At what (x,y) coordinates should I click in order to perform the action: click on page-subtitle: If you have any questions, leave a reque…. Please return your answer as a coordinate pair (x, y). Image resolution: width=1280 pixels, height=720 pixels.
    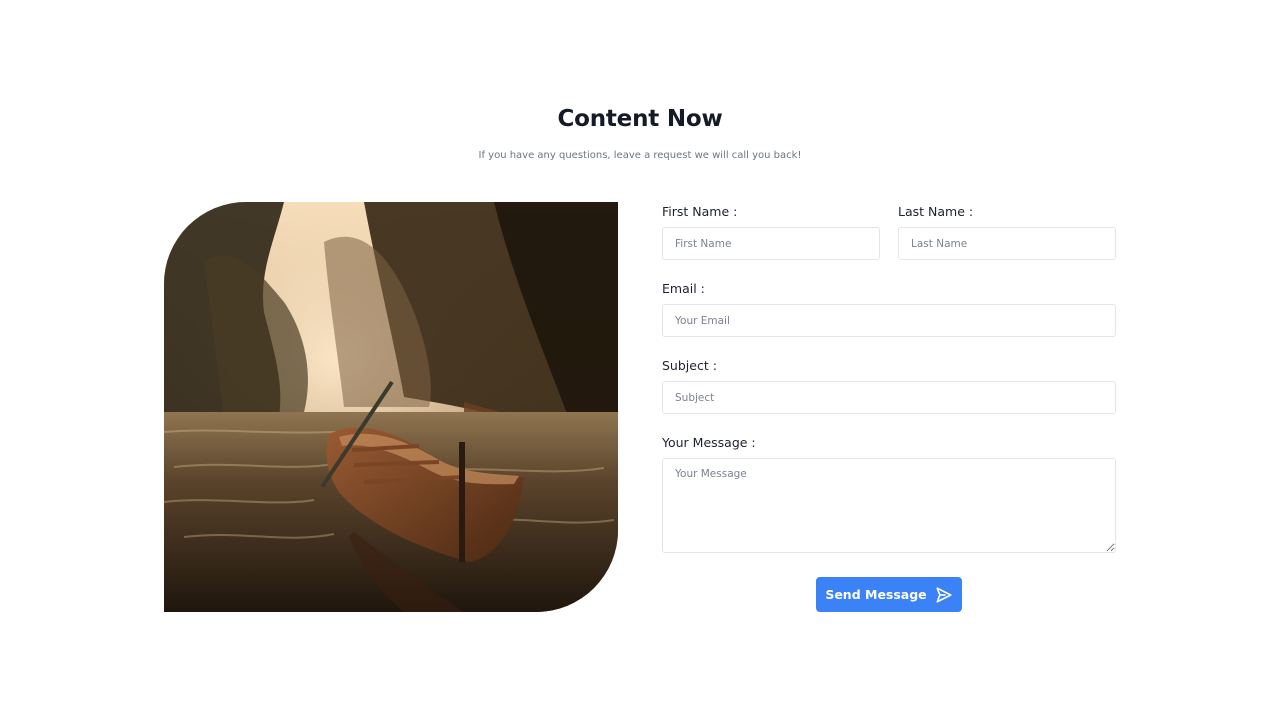
    Looking at the image, I should click on (640, 155).